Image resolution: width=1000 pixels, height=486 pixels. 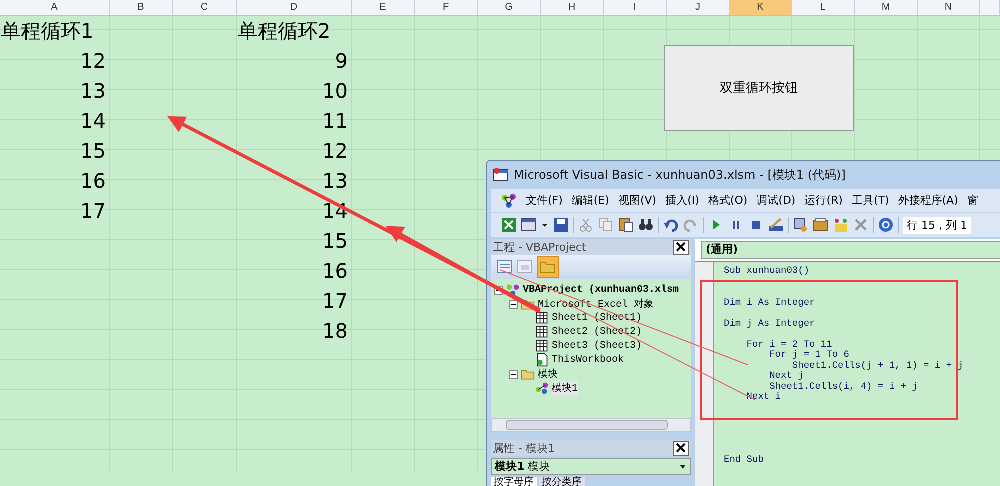 What do you see at coordinates (683, 200) in the screenshot?
I see `menu-item: 插入(I)` at bounding box center [683, 200].